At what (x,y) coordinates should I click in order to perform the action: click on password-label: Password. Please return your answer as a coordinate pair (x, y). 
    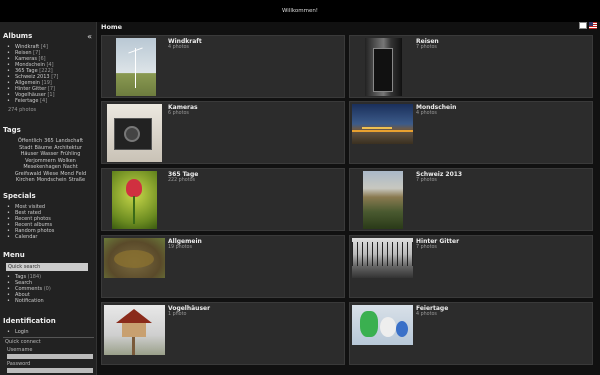
    Looking at the image, I should click on (19, 364).